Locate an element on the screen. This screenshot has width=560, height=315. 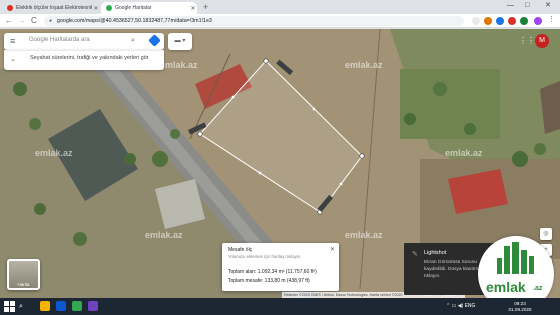
logo-word: emlak is located at coordinates (506, 287).